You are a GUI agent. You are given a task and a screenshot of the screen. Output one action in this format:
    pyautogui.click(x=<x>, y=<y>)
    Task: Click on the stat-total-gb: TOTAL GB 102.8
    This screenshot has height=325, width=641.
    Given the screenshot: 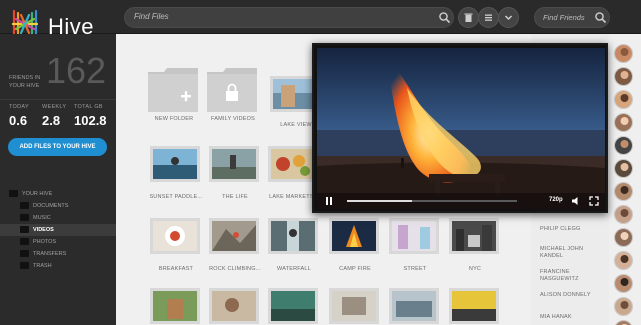 What is the action you would take?
    pyautogui.click(x=90, y=116)
    